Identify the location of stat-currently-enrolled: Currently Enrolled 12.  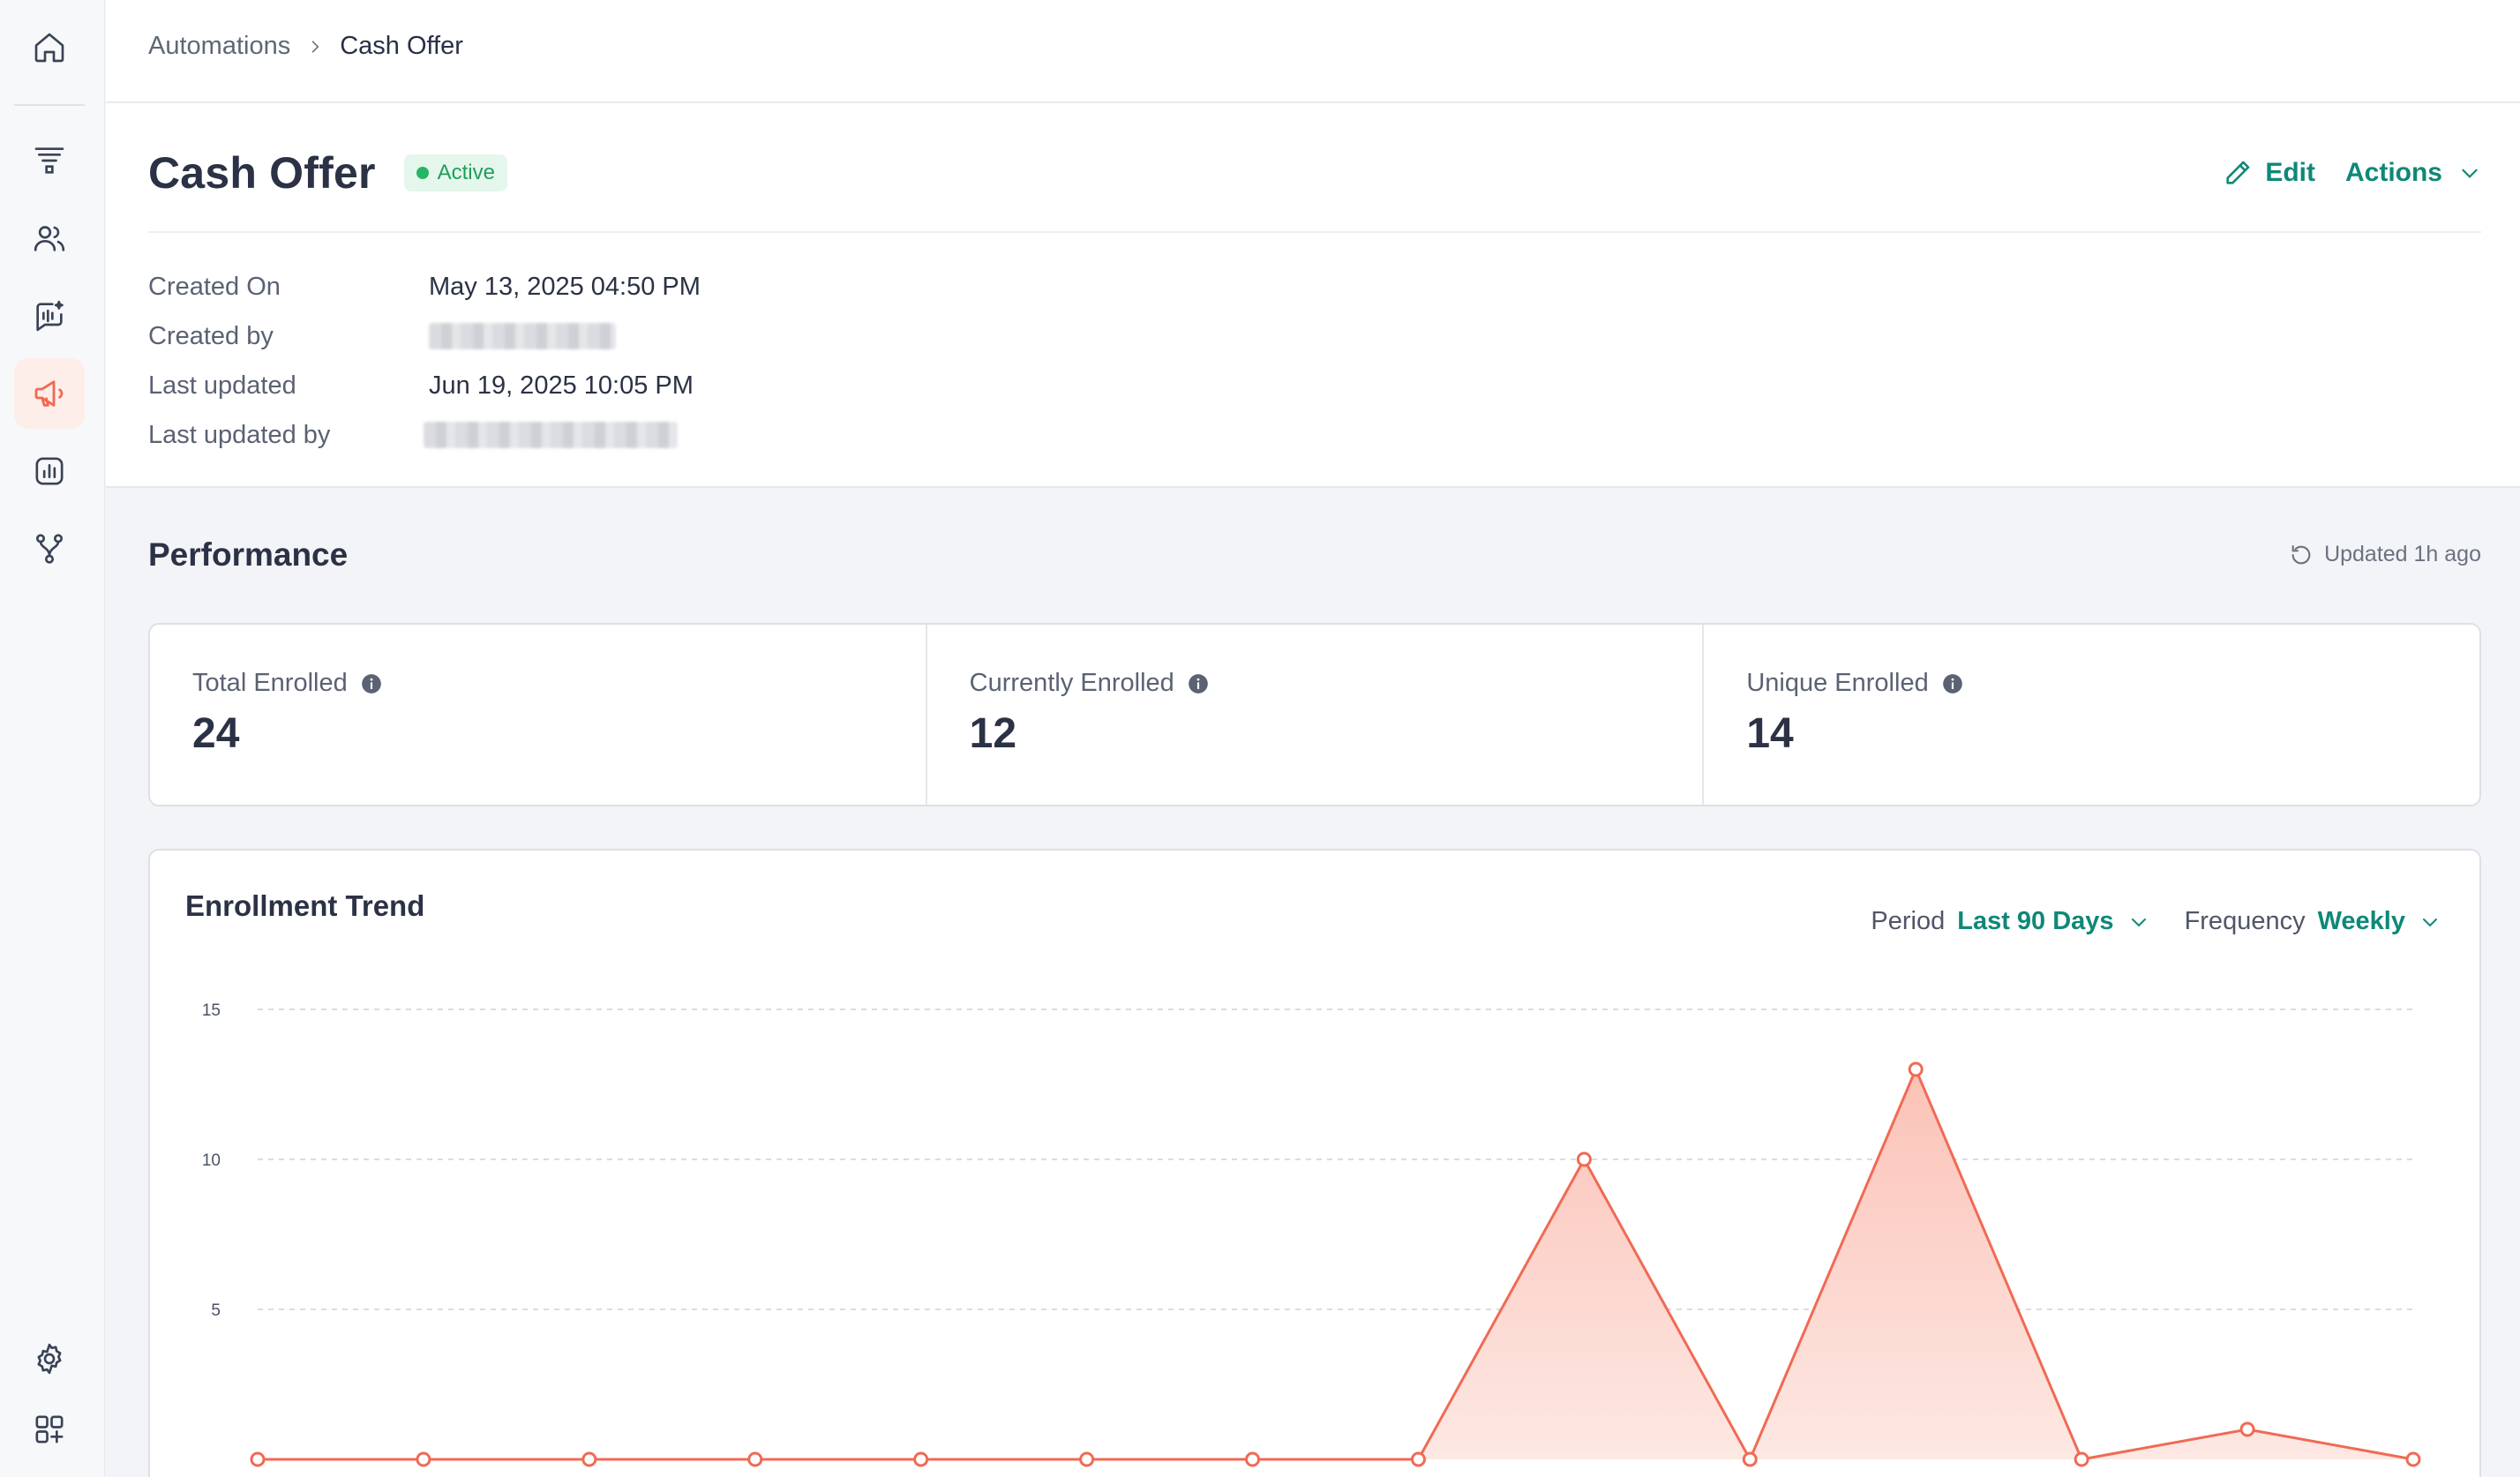
(1316, 715).